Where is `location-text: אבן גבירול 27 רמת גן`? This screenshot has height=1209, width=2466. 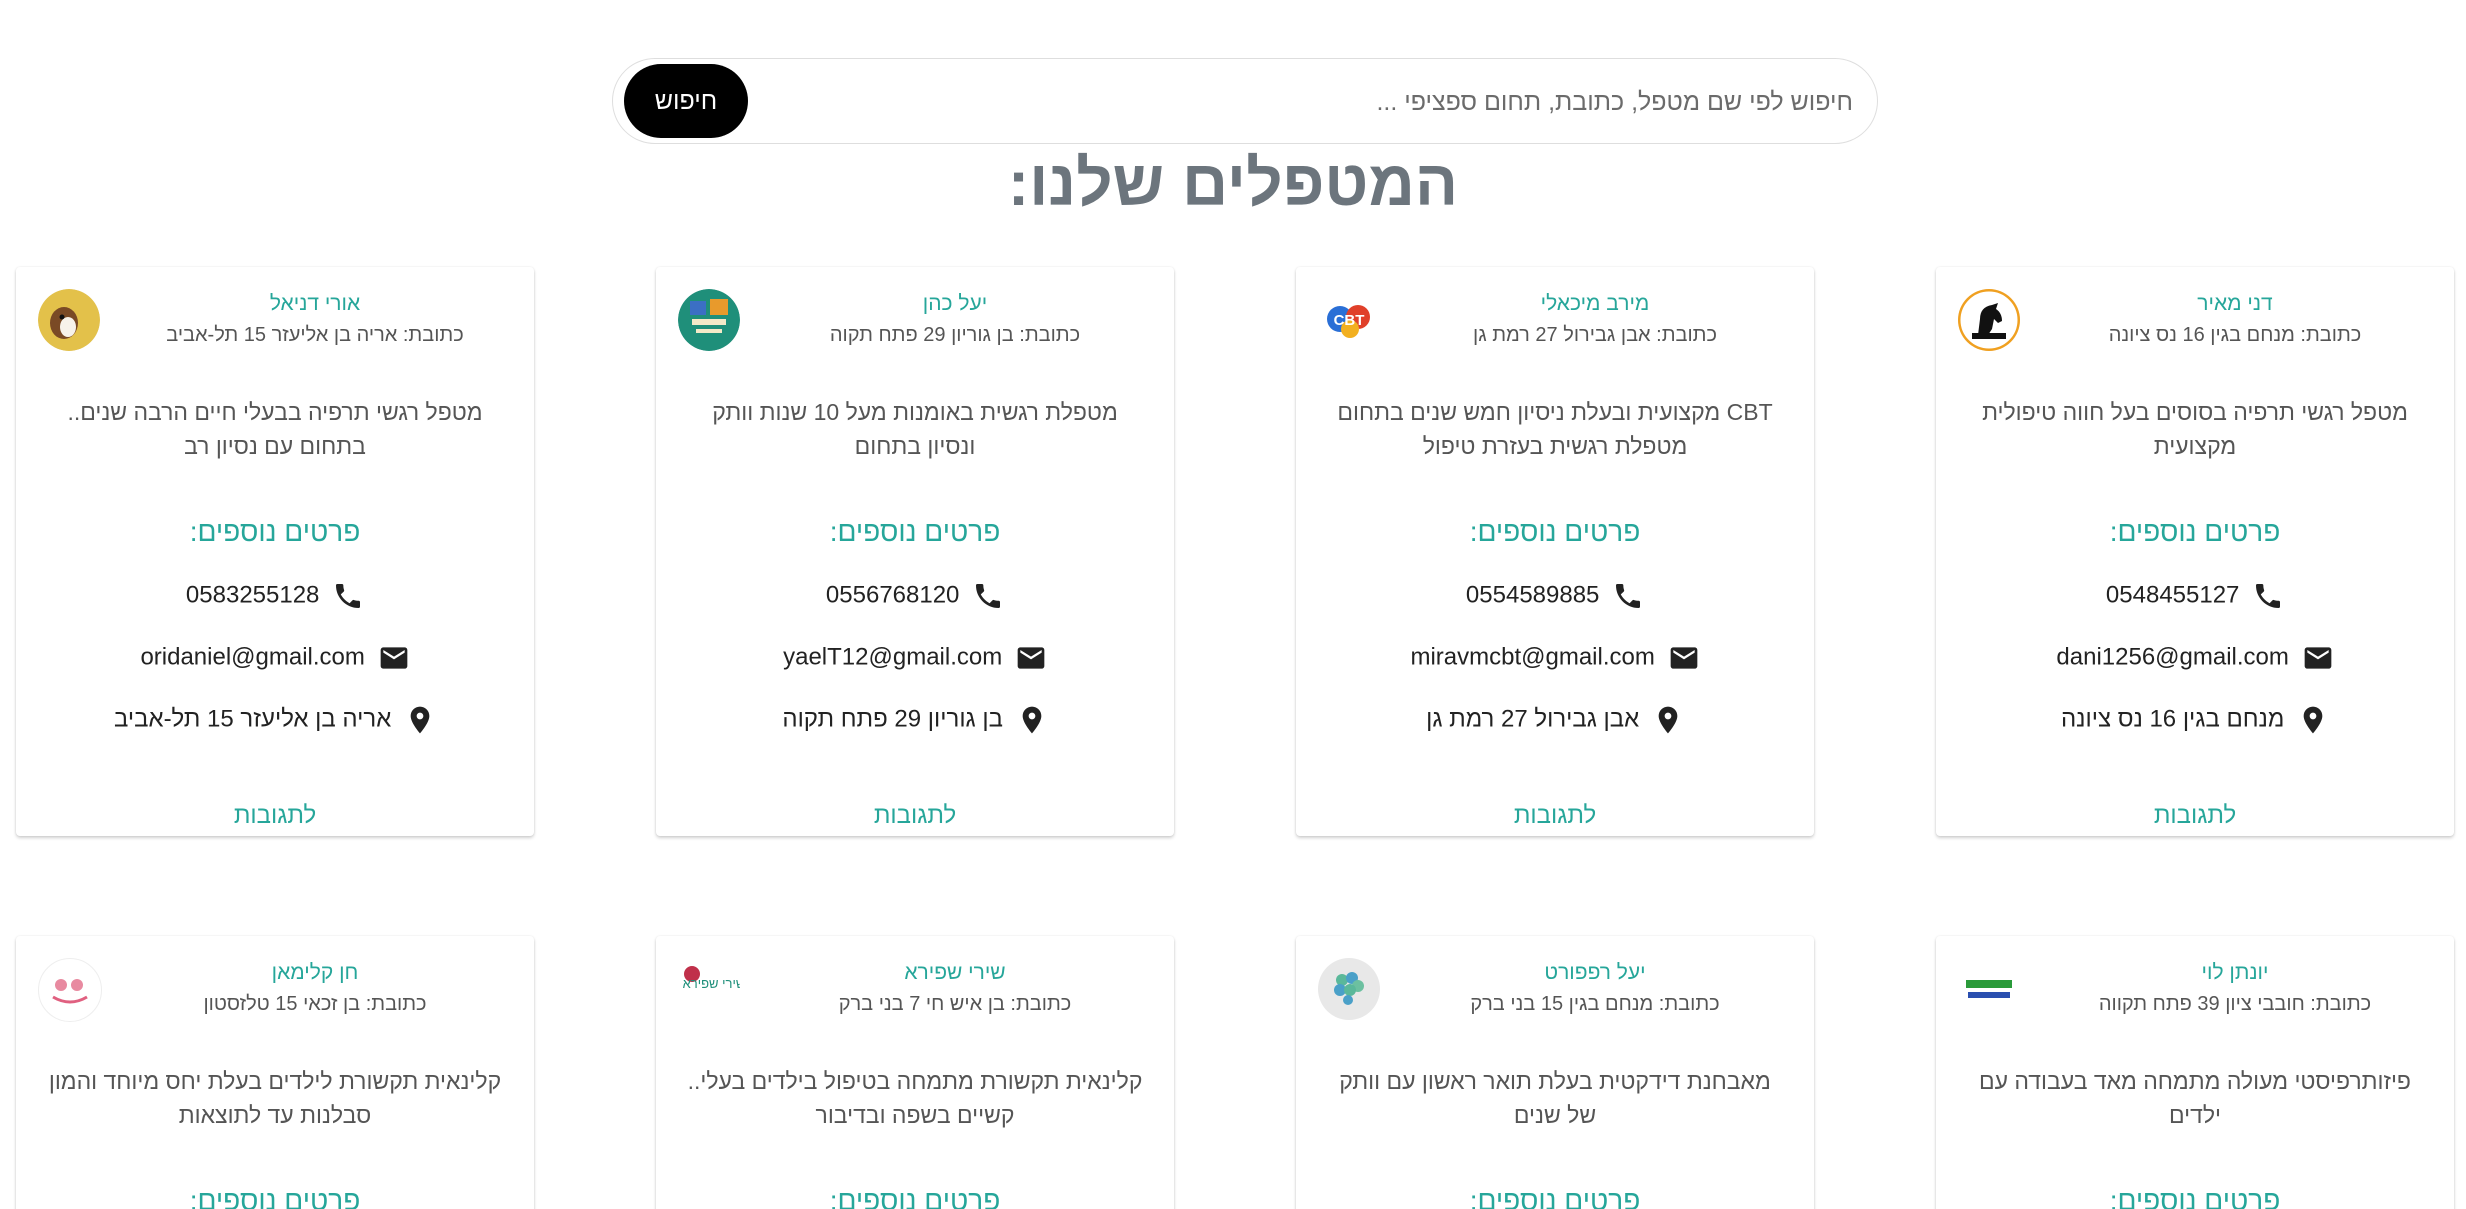 location-text: אבן גבירול 27 רמת גן is located at coordinates (1533, 719).